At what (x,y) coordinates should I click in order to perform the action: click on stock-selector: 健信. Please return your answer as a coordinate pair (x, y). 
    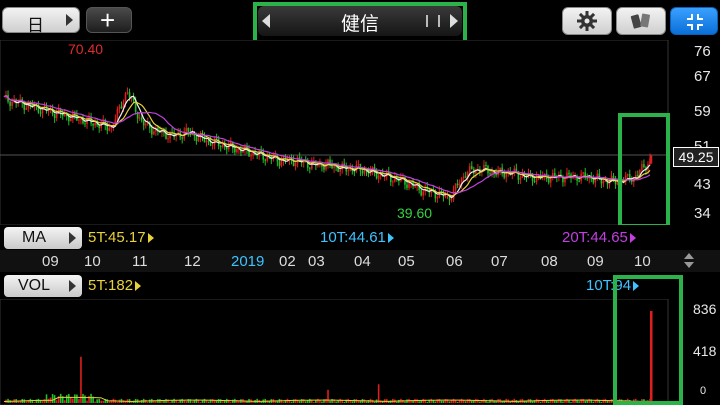
    Looking at the image, I should click on (360, 21).